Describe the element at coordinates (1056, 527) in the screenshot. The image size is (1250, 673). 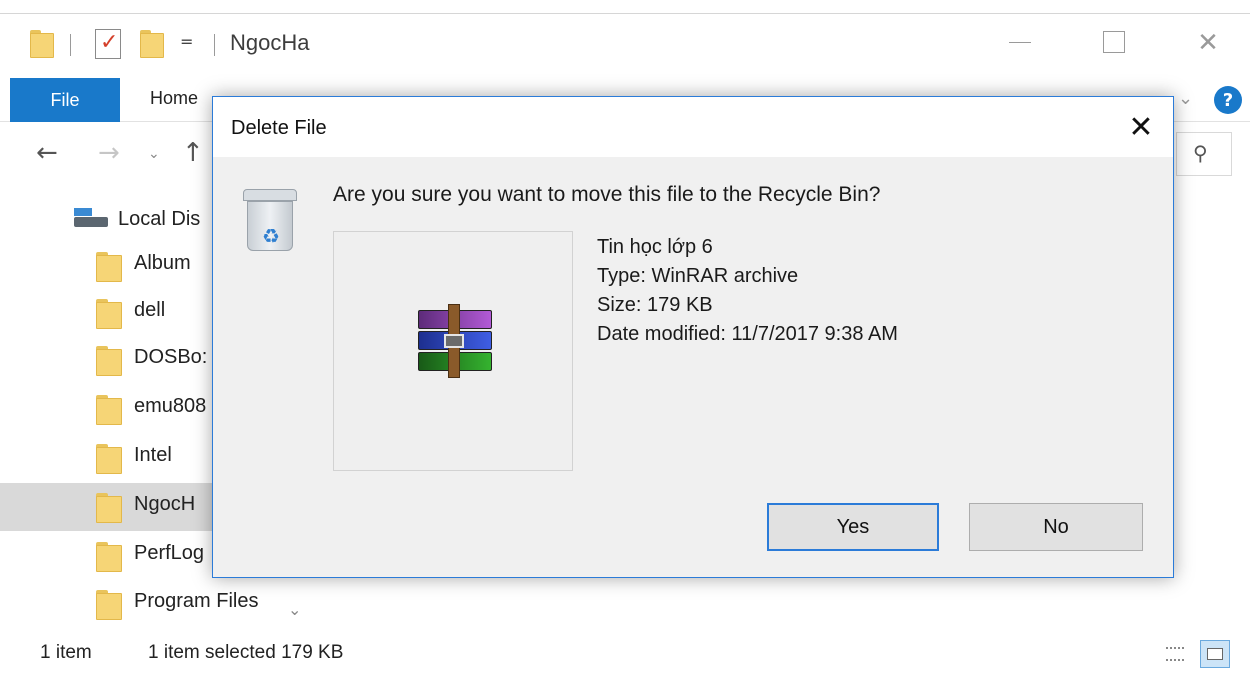
I see `no-button: No` at that location.